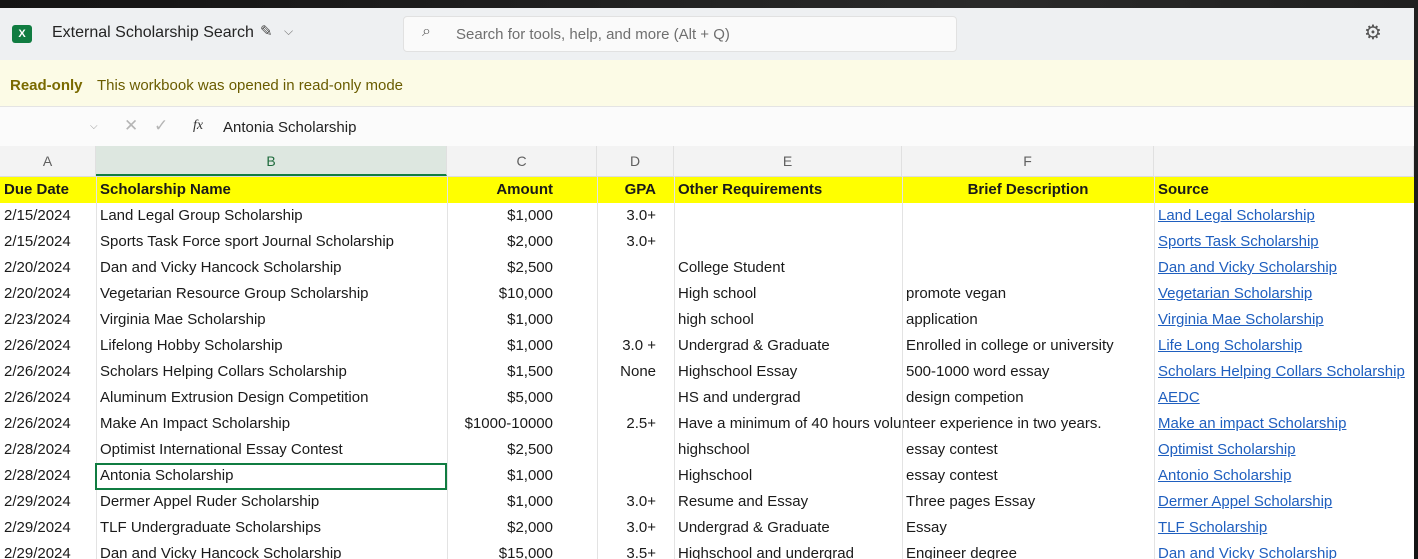 This screenshot has width=1418, height=559. What do you see at coordinates (1028, 398) in the screenshot?
I see `cell-brief-description: design competion` at bounding box center [1028, 398].